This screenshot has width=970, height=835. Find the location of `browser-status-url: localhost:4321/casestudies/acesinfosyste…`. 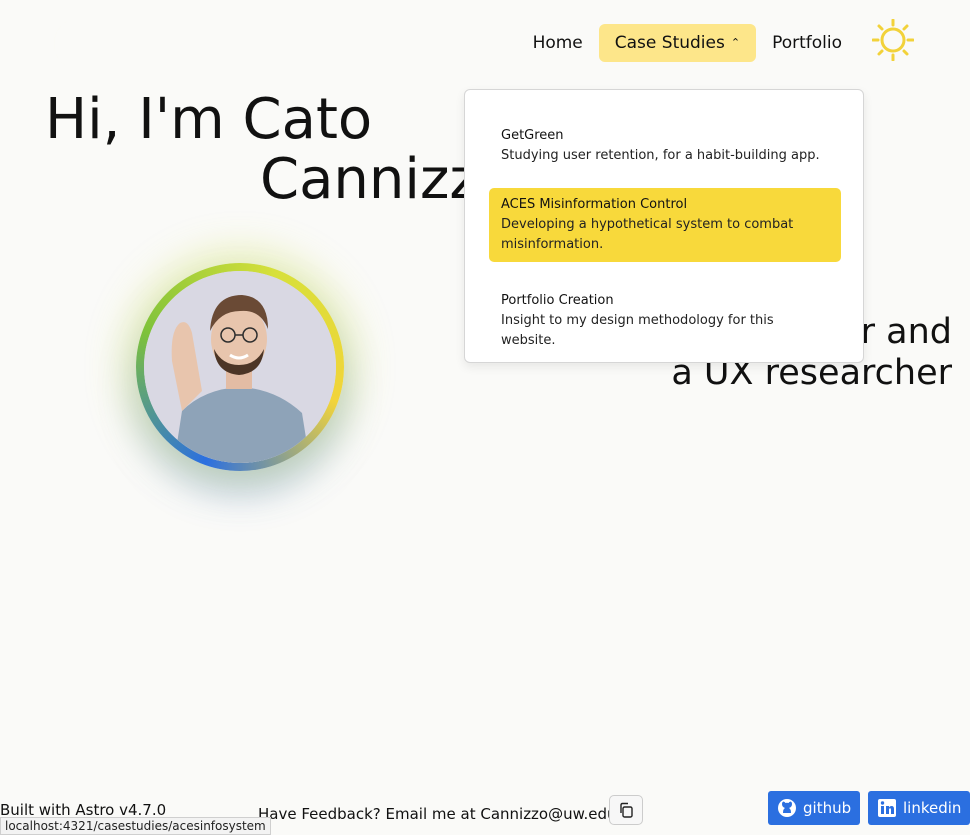

browser-status-url: localhost:4321/casestudies/acesinfosyste… is located at coordinates (135, 826).